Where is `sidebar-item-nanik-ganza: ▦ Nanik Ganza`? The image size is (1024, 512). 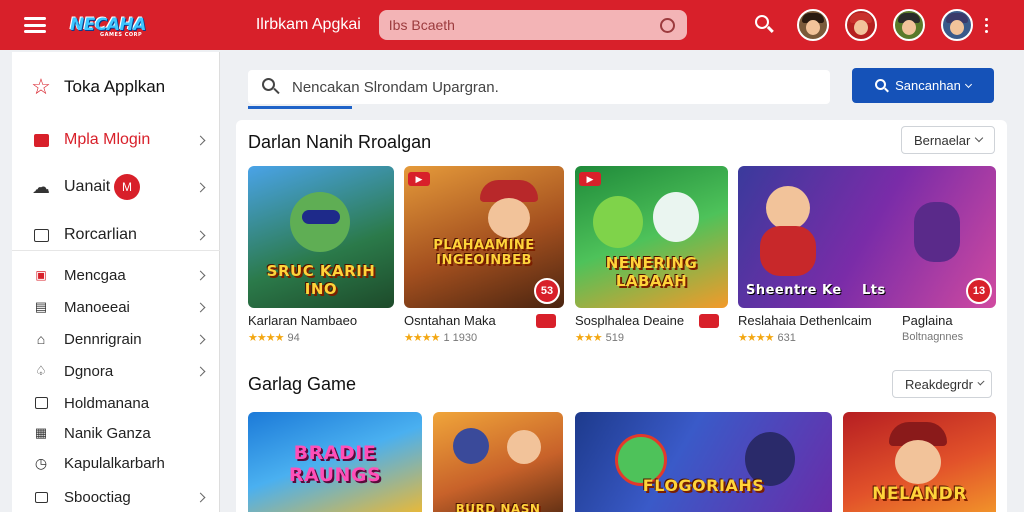
sidebar-item-nanik-ganza: ▦ Nanik Ganza is located at coordinates (116, 433).